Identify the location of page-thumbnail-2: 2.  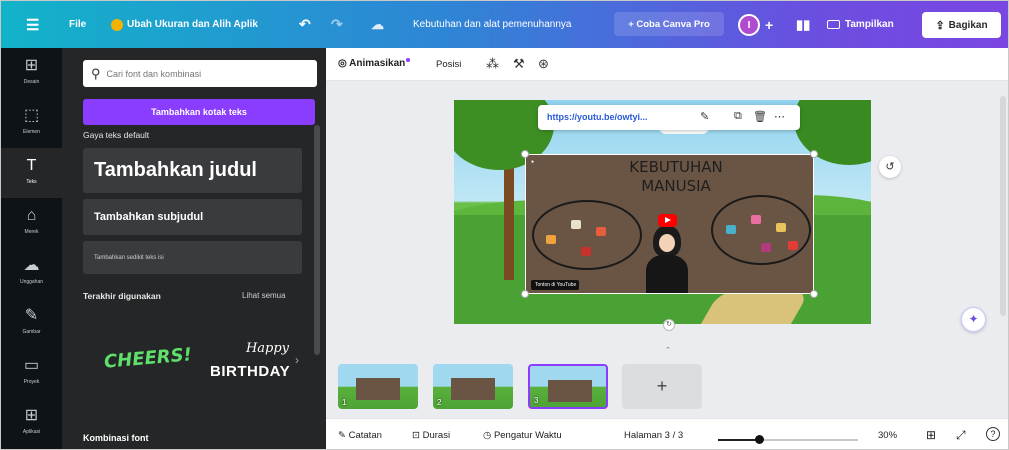
(473, 386).